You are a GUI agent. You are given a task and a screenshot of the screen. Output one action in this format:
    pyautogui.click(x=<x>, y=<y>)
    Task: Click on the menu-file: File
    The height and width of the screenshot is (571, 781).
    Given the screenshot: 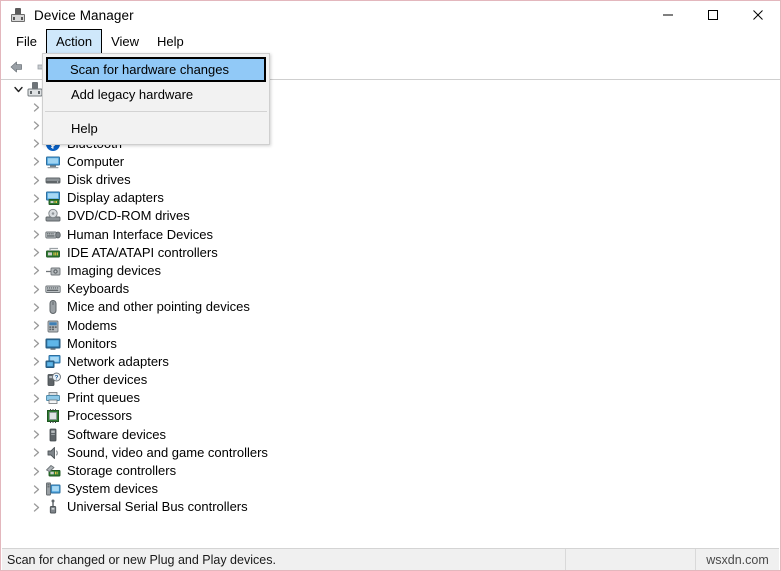 What is the action you would take?
    pyautogui.click(x=26, y=41)
    